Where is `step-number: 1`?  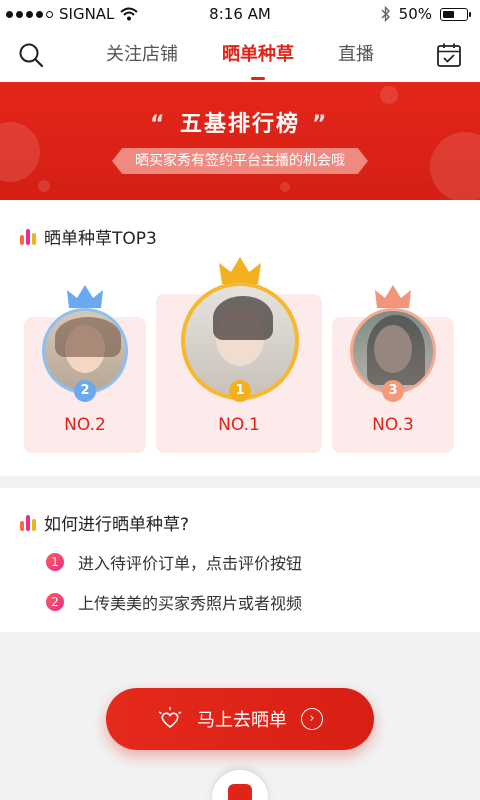 step-number: 1 is located at coordinates (55, 562).